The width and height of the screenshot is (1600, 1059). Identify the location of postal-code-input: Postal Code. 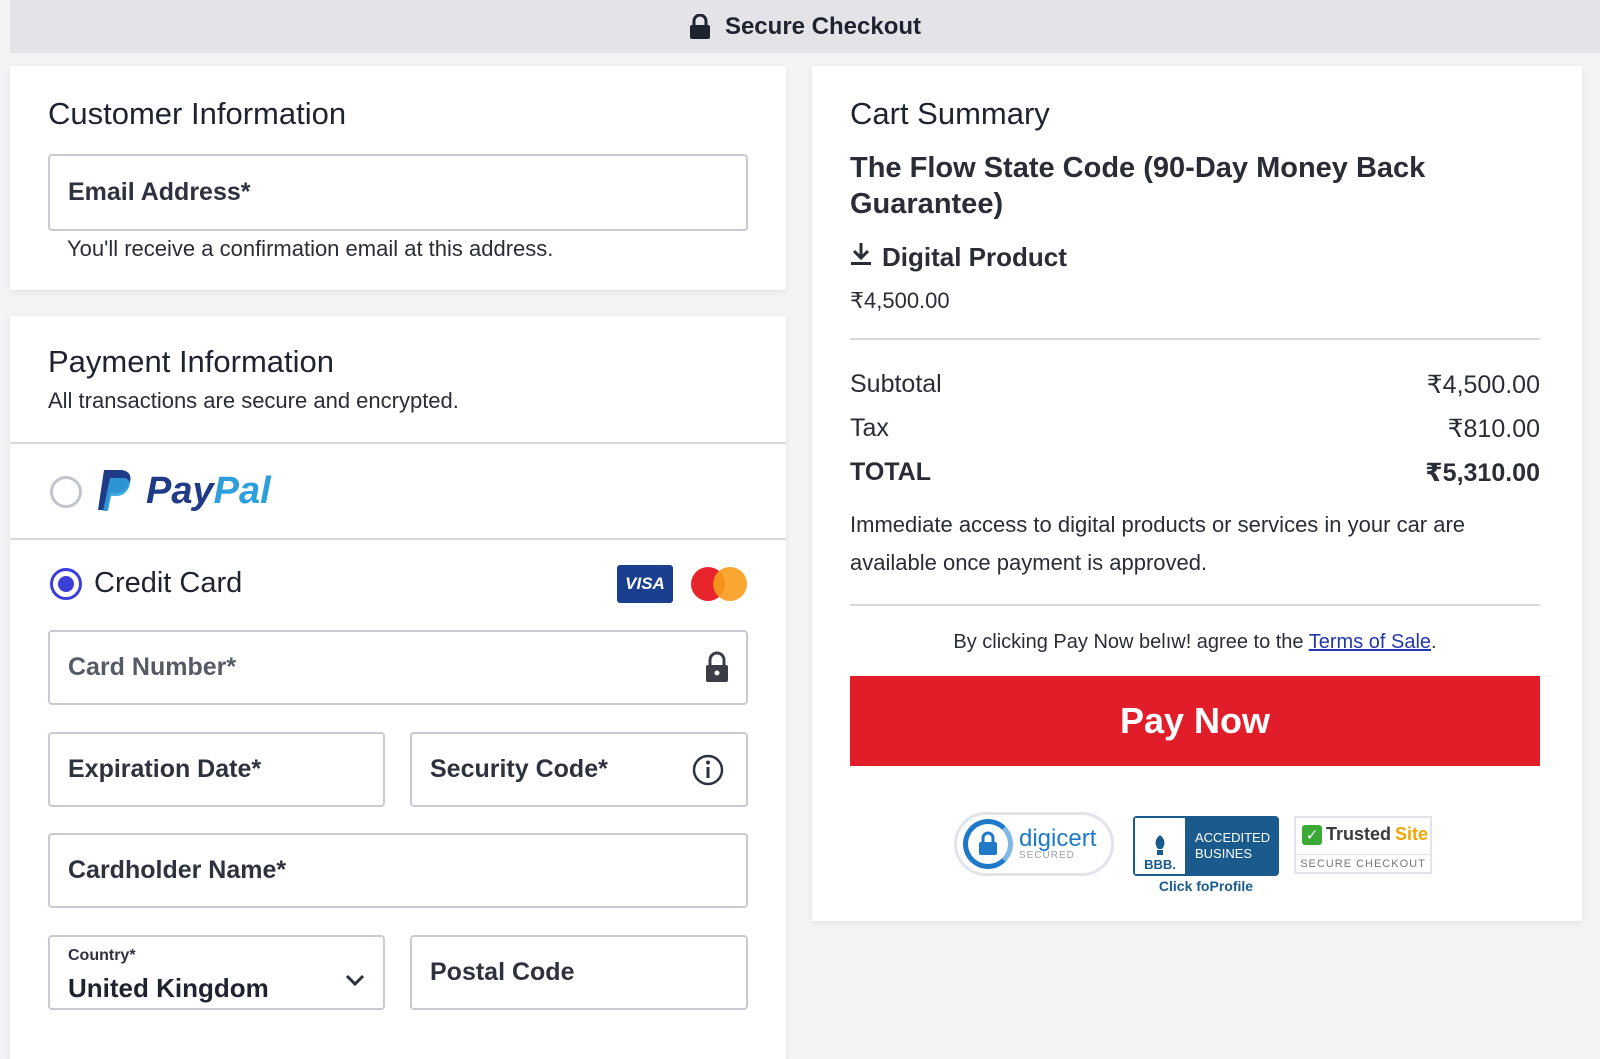
(579, 972).